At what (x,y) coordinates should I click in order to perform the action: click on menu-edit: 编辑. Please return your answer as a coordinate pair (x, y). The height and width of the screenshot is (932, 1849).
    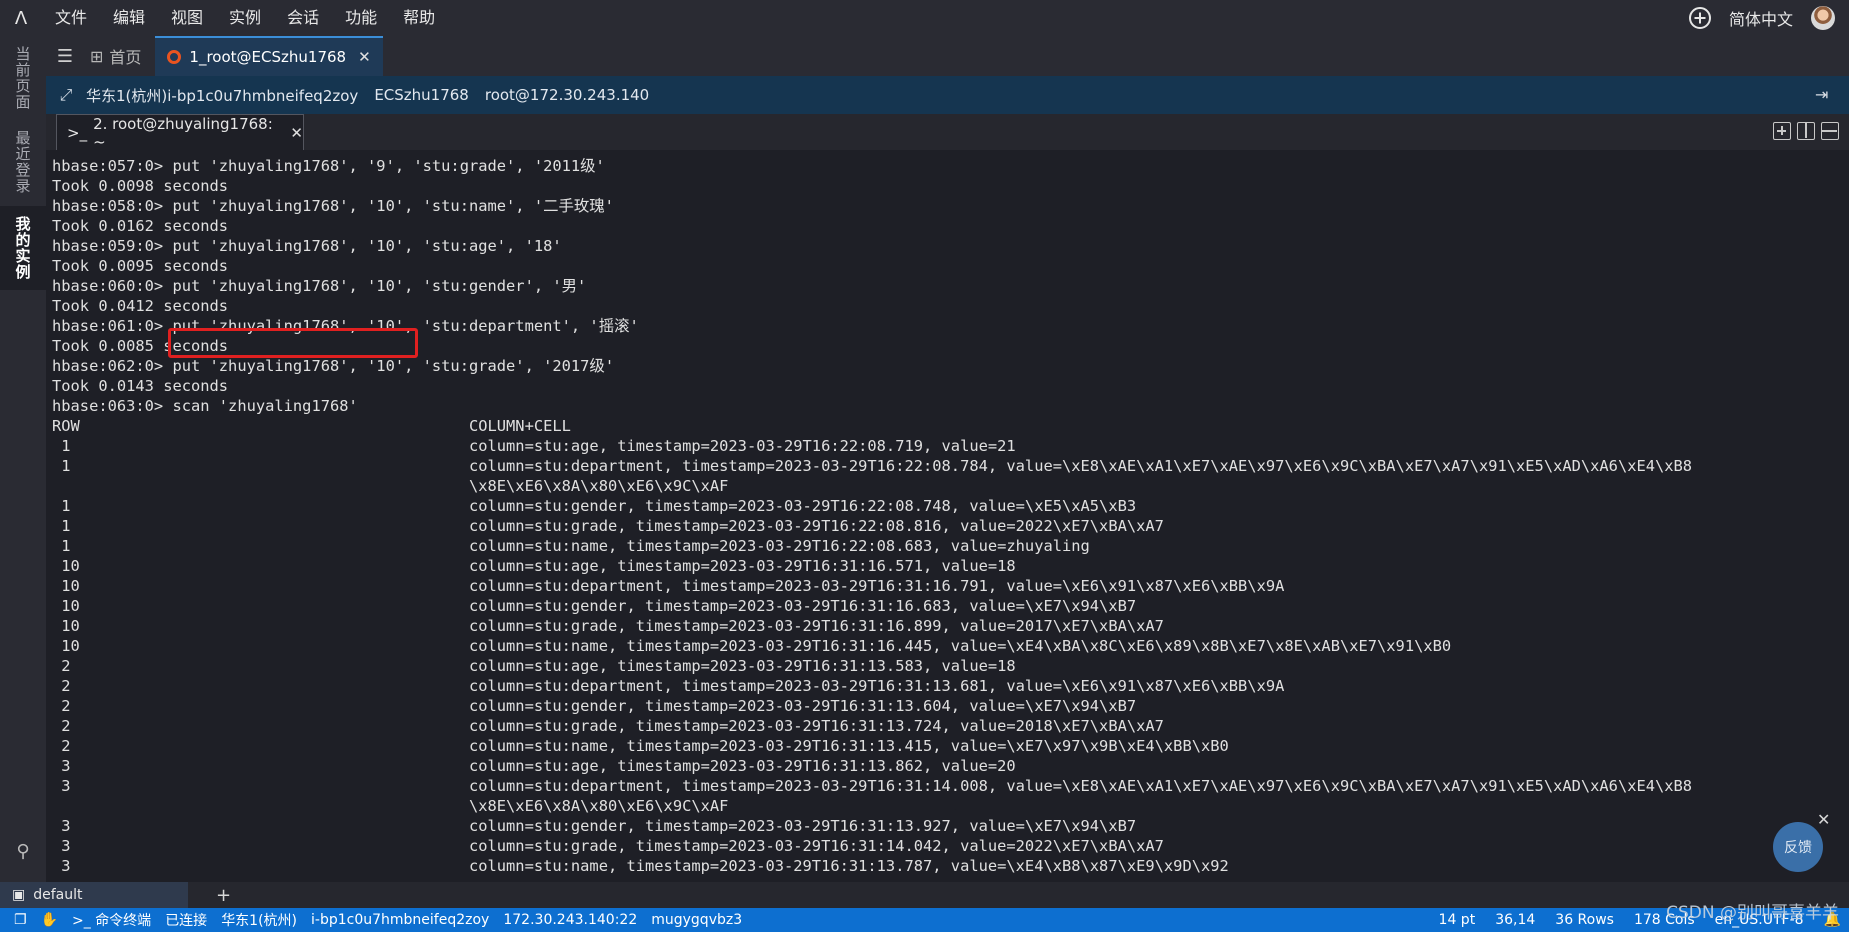
    Looking at the image, I should click on (129, 18).